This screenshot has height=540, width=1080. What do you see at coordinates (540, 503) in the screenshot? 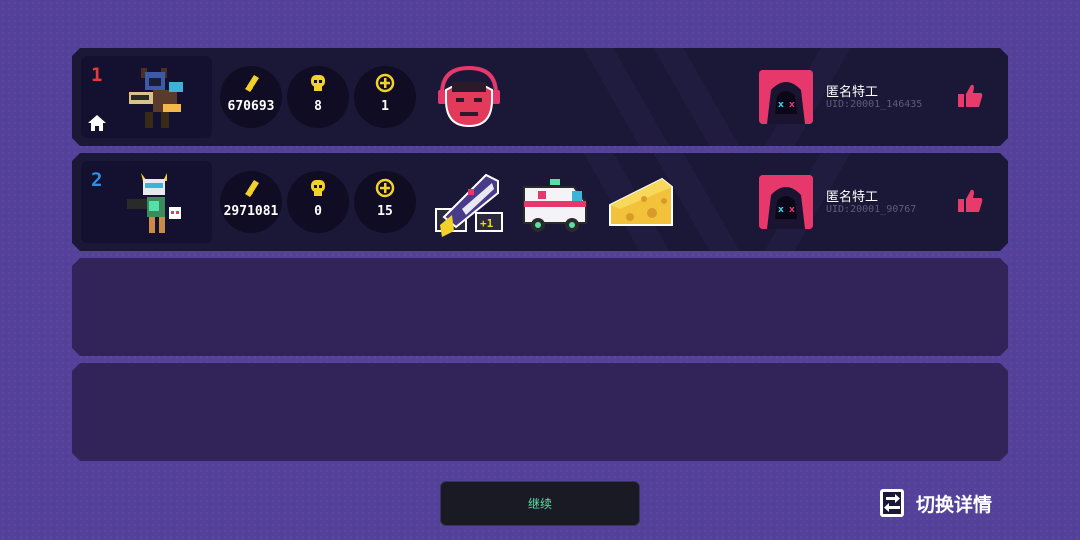
I see `continue-button: 继续` at bounding box center [540, 503].